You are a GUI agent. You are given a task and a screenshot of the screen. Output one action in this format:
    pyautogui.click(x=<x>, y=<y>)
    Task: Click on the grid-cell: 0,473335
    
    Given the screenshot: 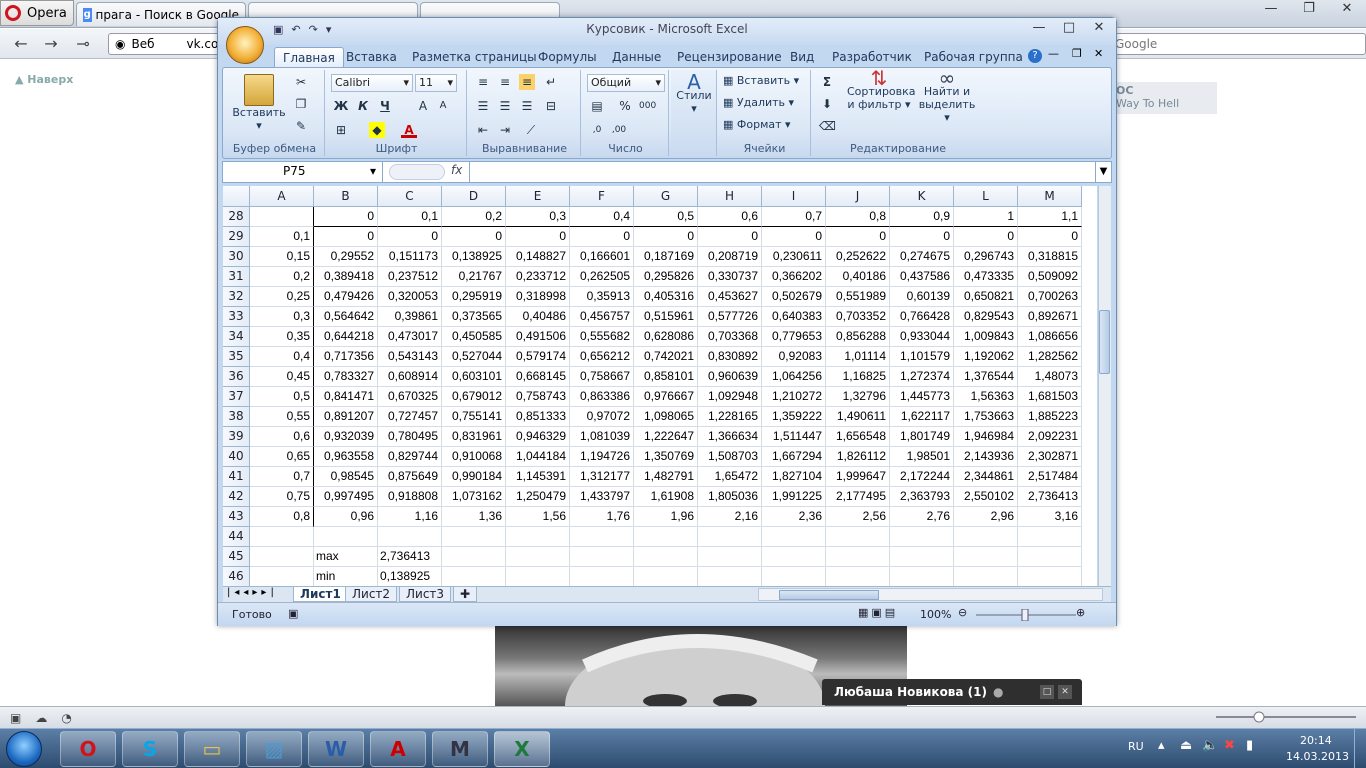 What is the action you would take?
    pyautogui.click(x=986, y=277)
    